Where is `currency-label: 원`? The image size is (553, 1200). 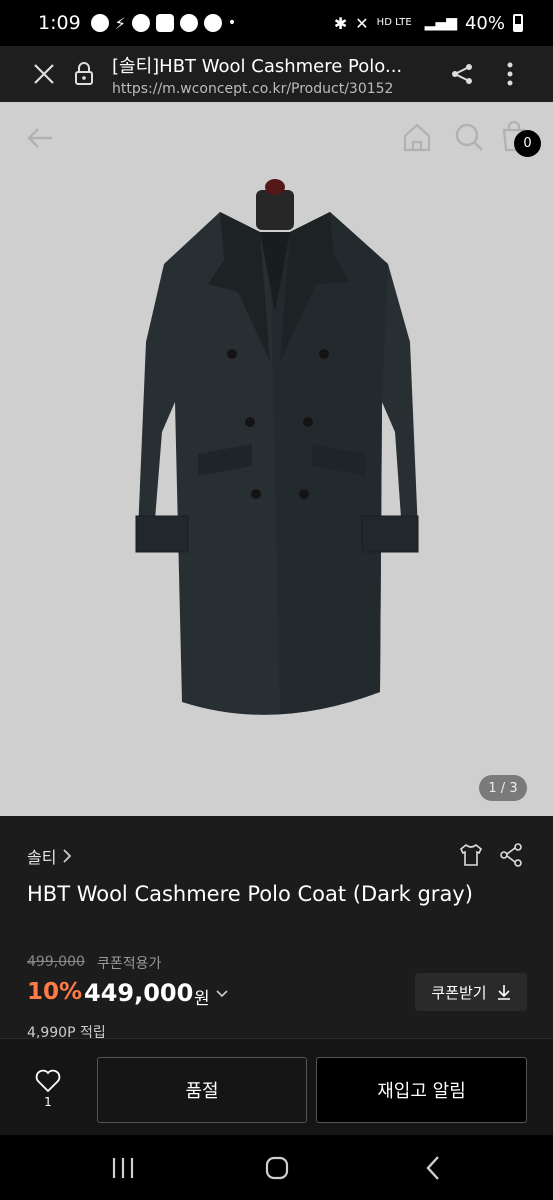
currency-label: 원 is located at coordinates (202, 999).